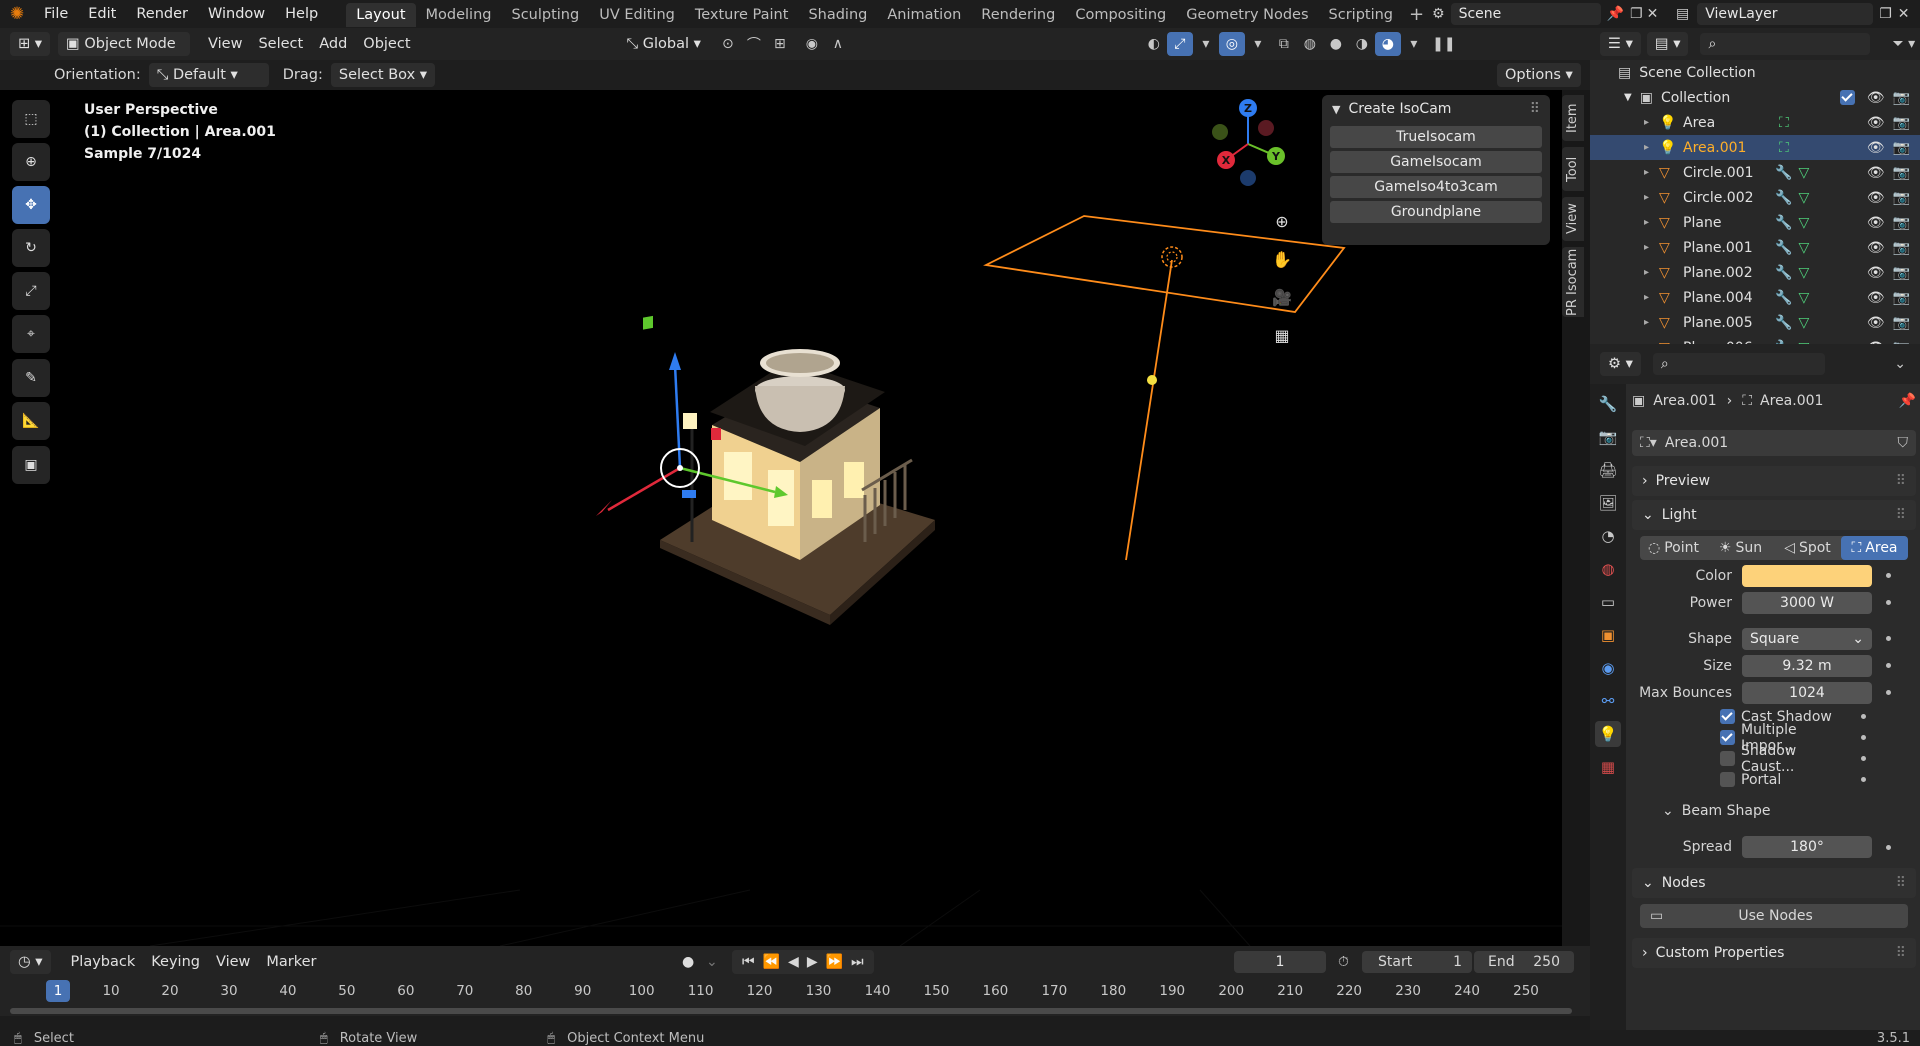 This screenshot has height=1046, width=1920. I want to click on pin-properties-icon: 📌, so click(1907, 401).